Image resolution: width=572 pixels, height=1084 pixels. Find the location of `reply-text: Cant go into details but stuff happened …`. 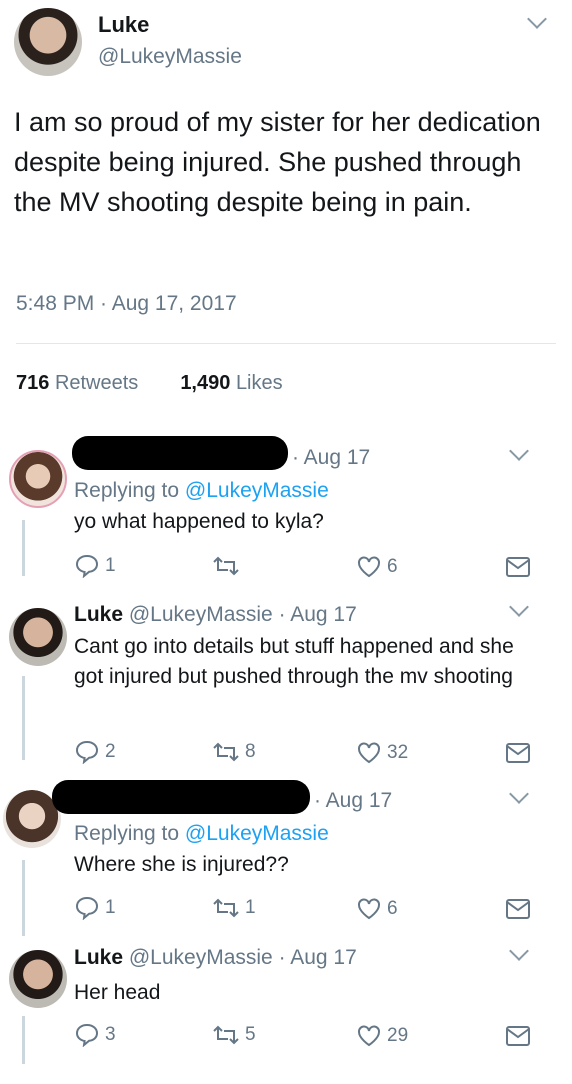

reply-text: Cant go into details but stuff happened … is located at coordinates (294, 661).